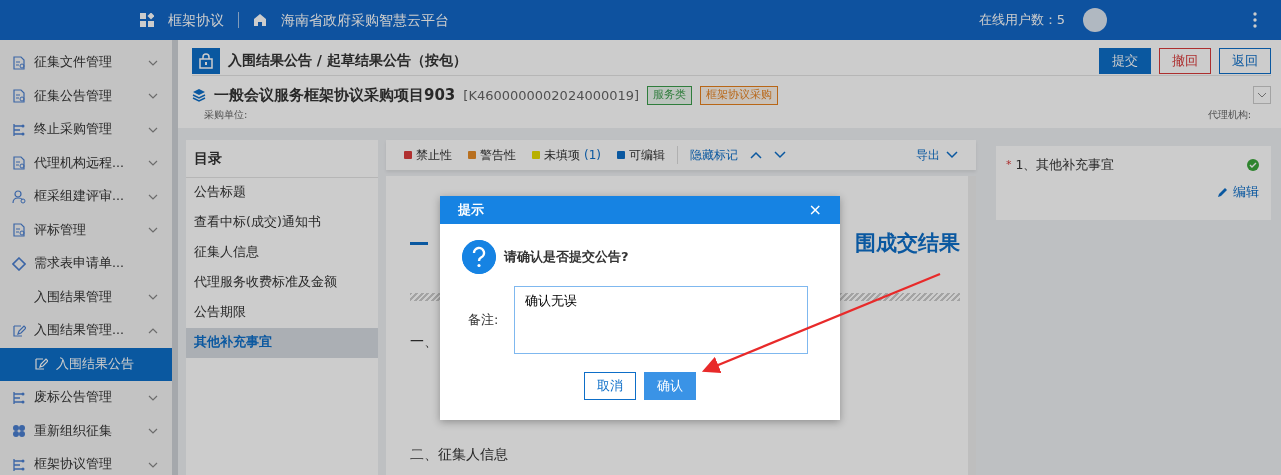 The width and height of the screenshot is (1281, 475). What do you see at coordinates (226, 114) in the screenshot?
I see `field-label: 采购单位:` at bounding box center [226, 114].